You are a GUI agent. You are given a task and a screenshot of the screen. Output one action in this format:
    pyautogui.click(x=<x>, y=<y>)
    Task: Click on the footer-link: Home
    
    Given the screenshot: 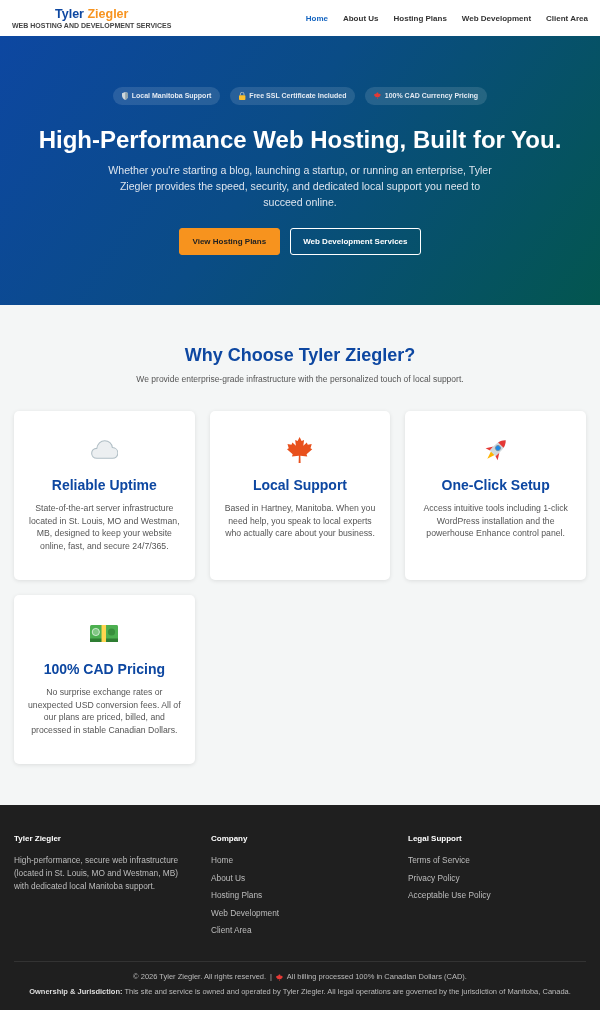 What is the action you would take?
    pyautogui.click(x=222, y=860)
    